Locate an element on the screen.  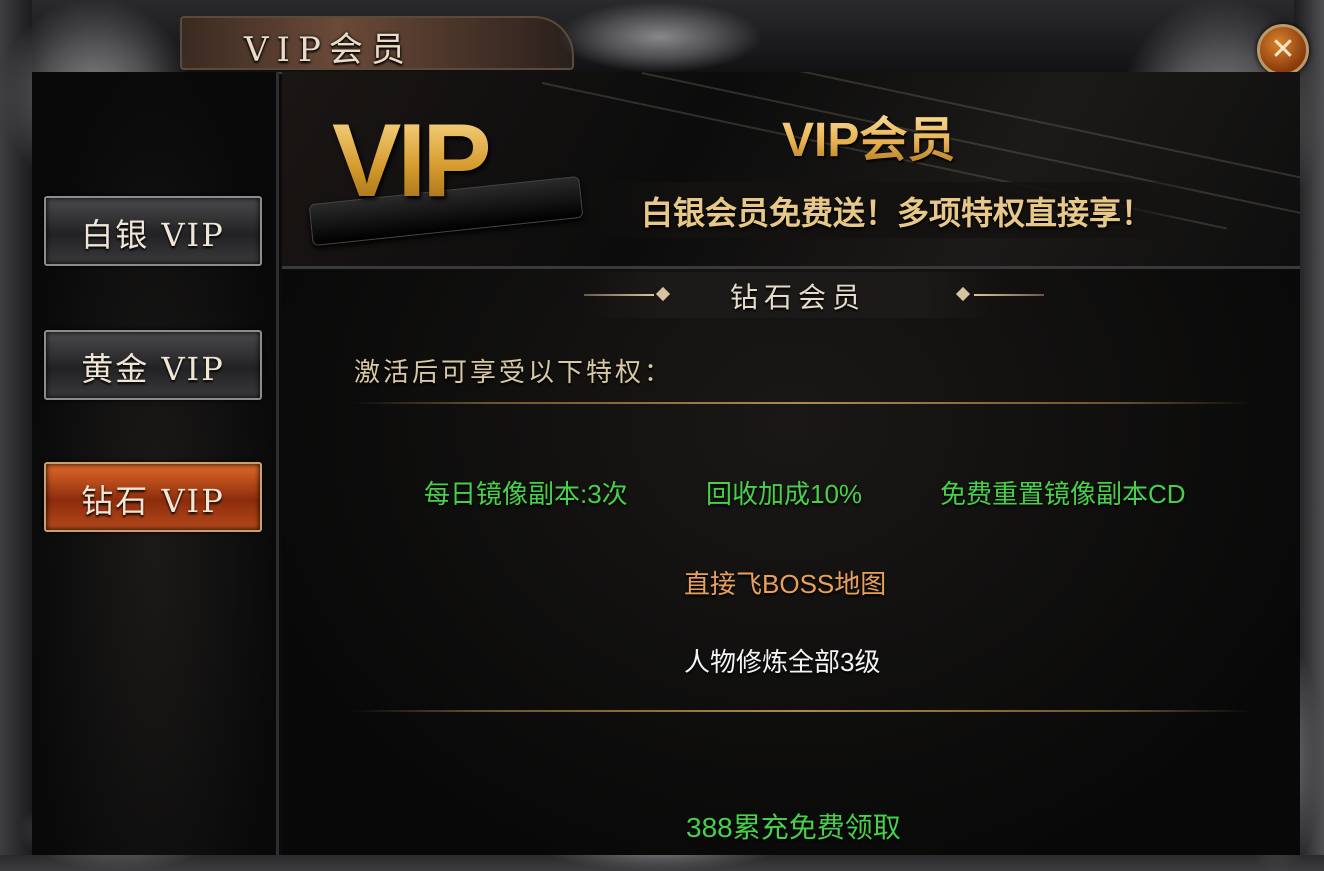
vip-logo: VIP is located at coordinates (412, 161).